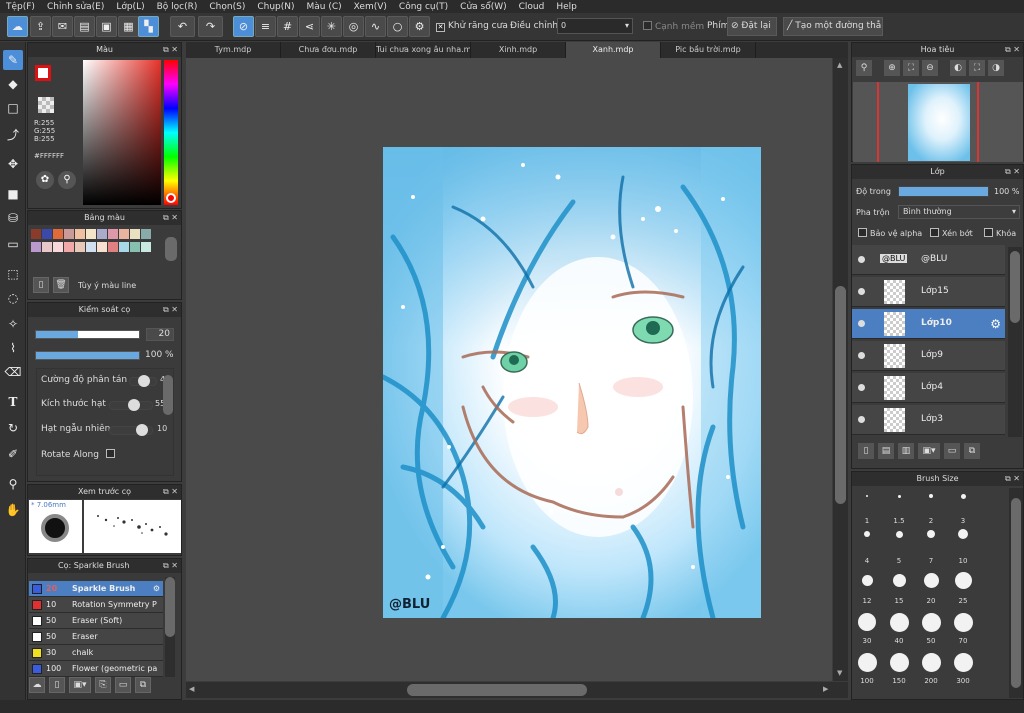 The width and height of the screenshot is (1024, 713). Describe the element at coordinates (122, 132) in the screenshot. I see `saturation-value-picker` at that location.